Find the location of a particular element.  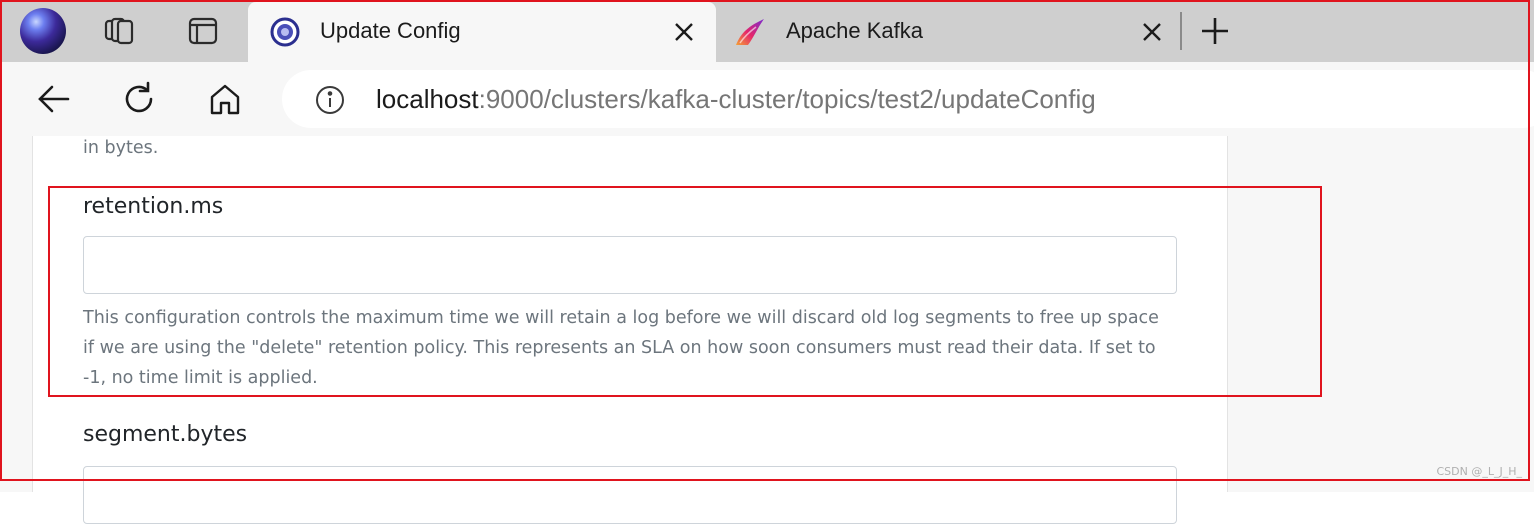

tab-update-config: Update Config is located at coordinates (482, 32).